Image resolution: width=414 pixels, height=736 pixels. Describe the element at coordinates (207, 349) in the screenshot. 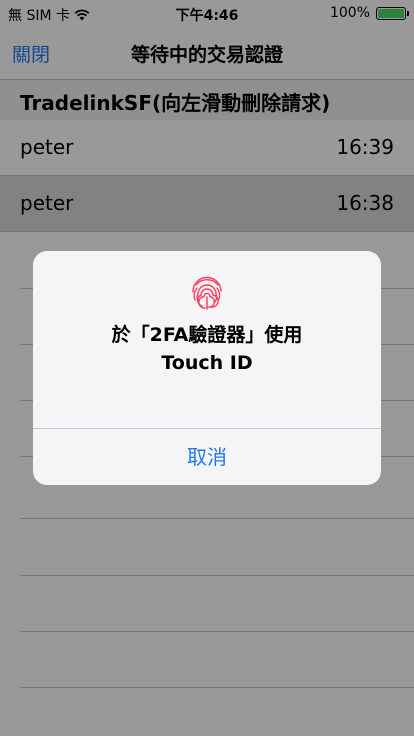

I see `alert-message: 於「2FA驗證器」使用 Touch ID` at that location.